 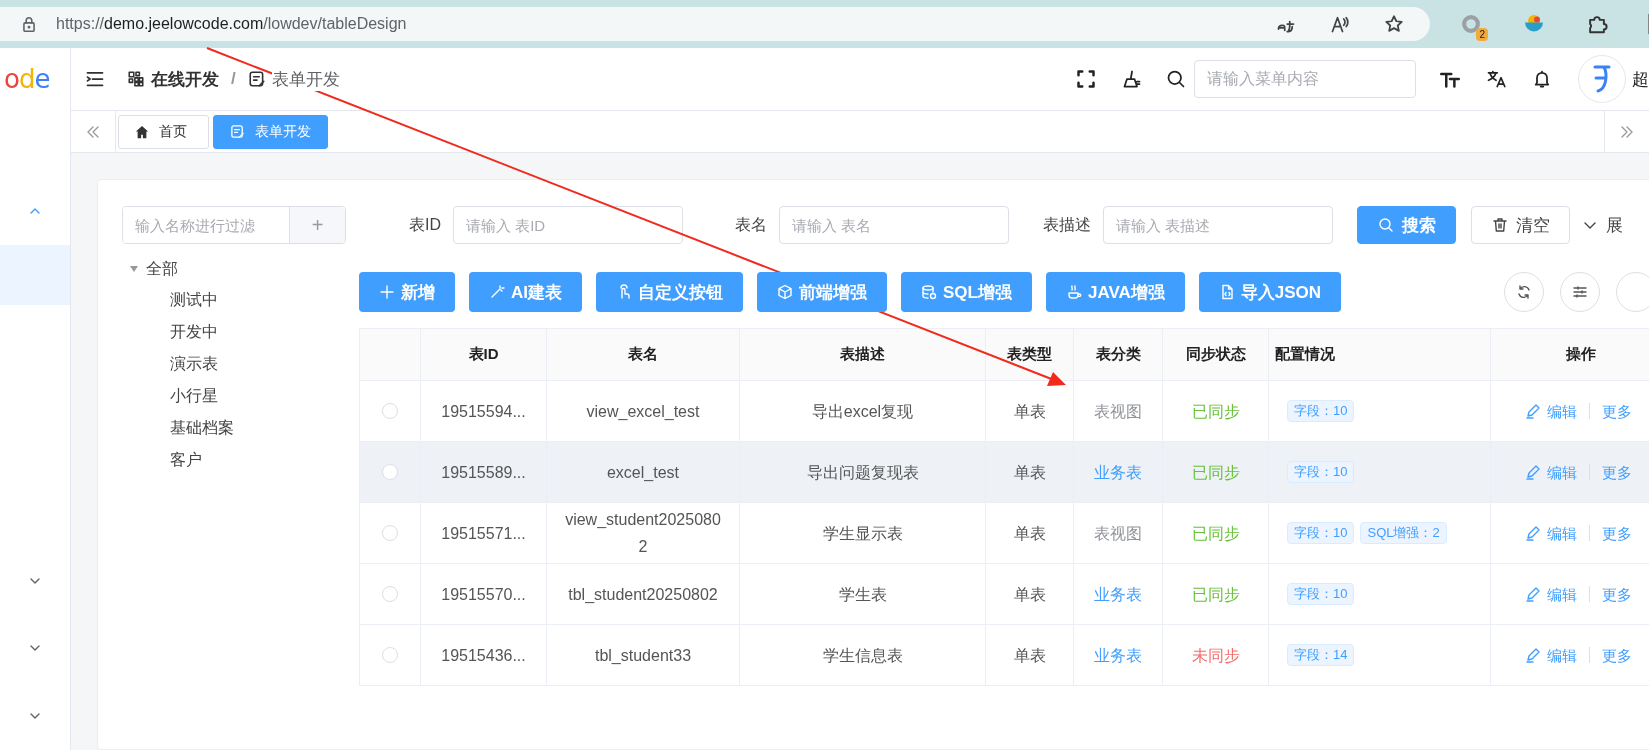 I want to click on search-field: 请输入 表ID, so click(x=568, y=225).